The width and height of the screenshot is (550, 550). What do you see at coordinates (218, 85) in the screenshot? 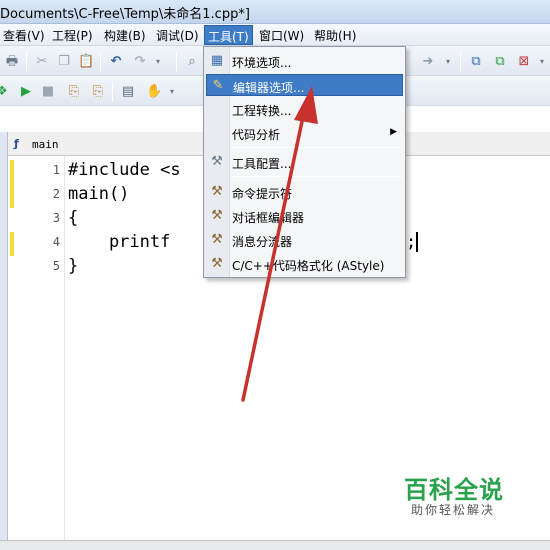
I see `editor-options-icon: ✎` at bounding box center [218, 85].